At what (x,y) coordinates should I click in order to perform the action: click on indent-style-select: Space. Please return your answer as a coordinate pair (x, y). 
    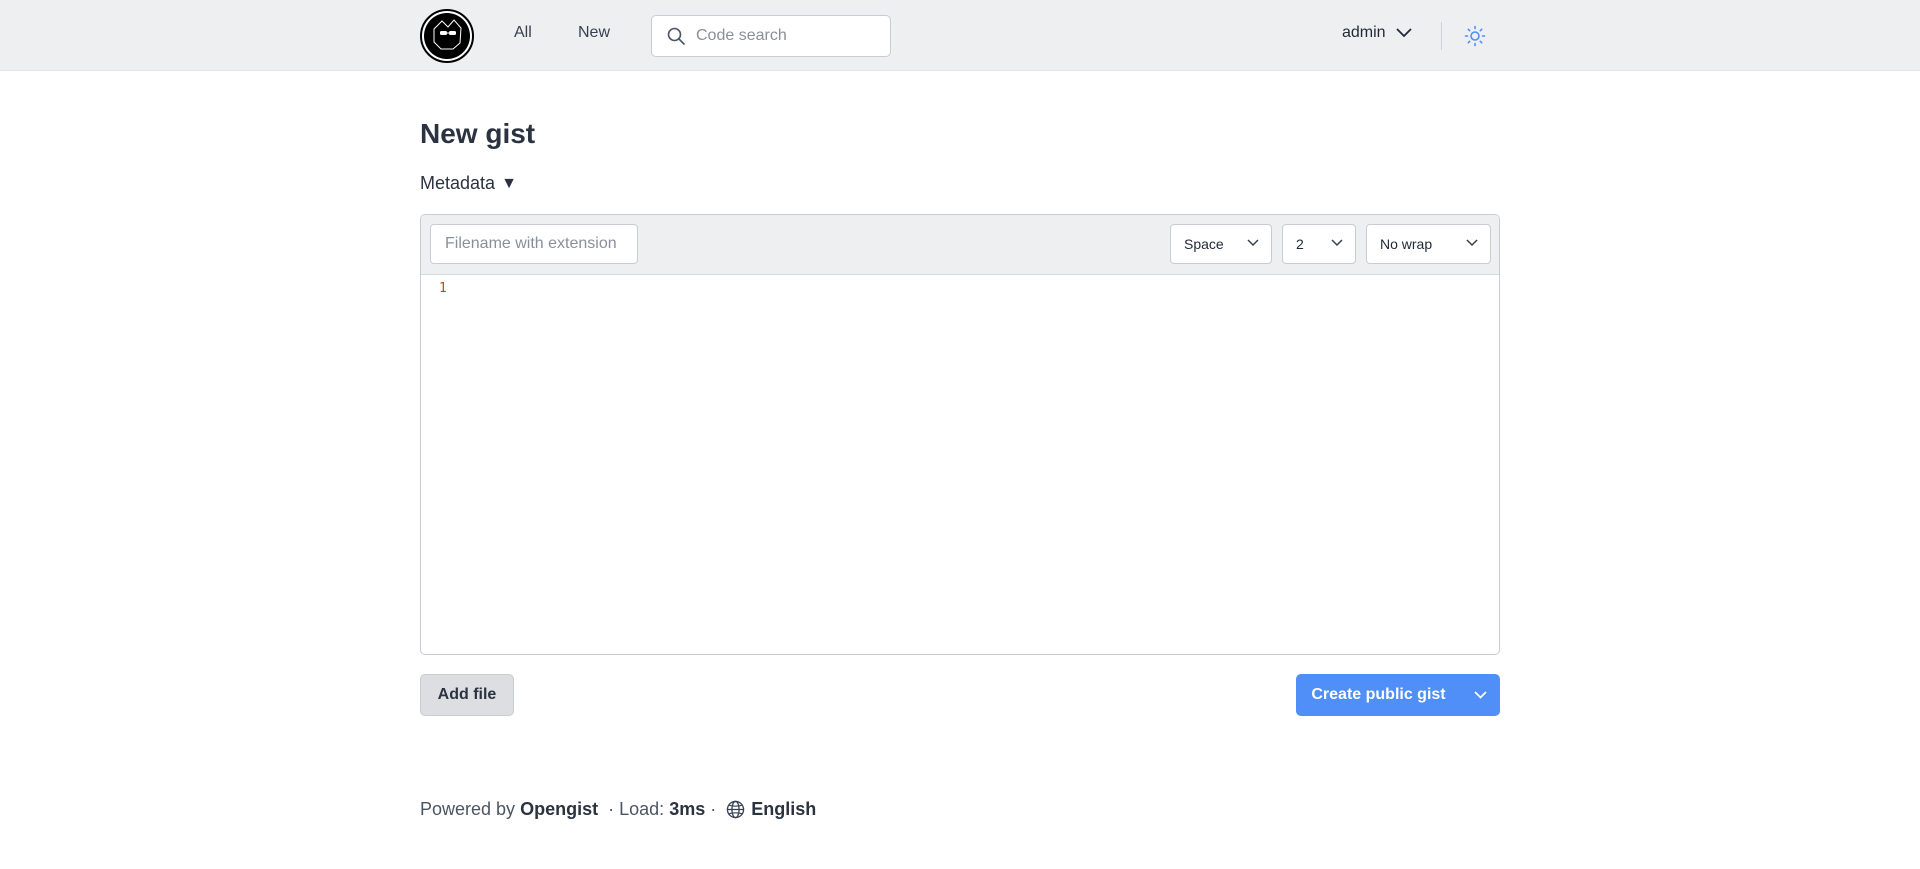
    Looking at the image, I should click on (1221, 244).